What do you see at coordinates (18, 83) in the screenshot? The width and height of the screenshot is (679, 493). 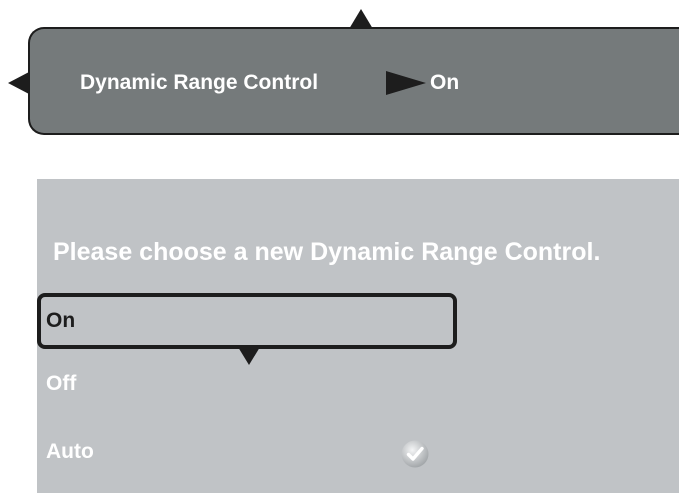 I see `arrow-left-icon` at bounding box center [18, 83].